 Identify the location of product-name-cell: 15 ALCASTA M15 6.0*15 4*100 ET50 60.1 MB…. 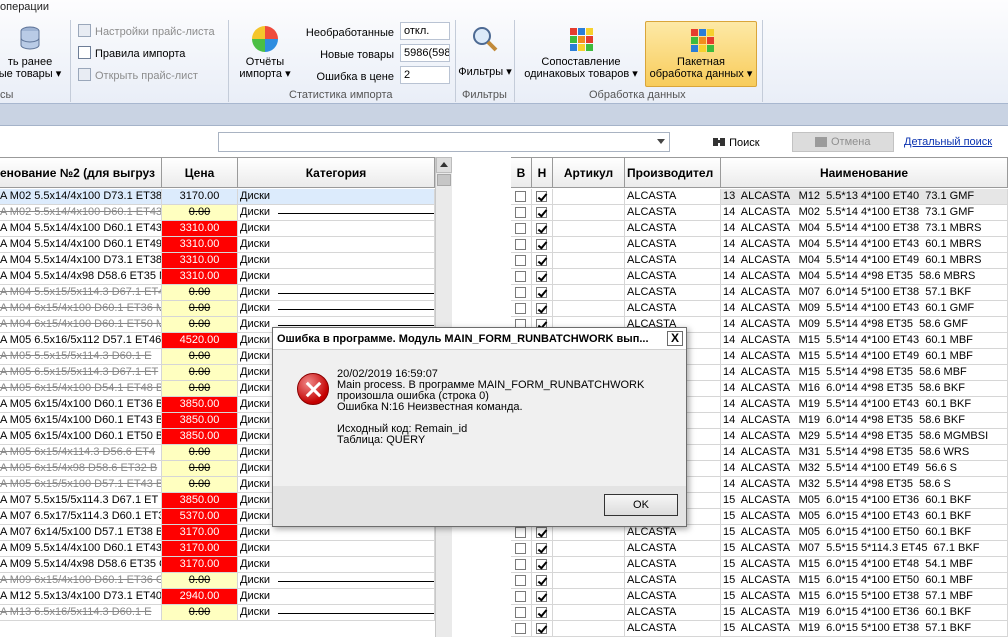
(864, 581).